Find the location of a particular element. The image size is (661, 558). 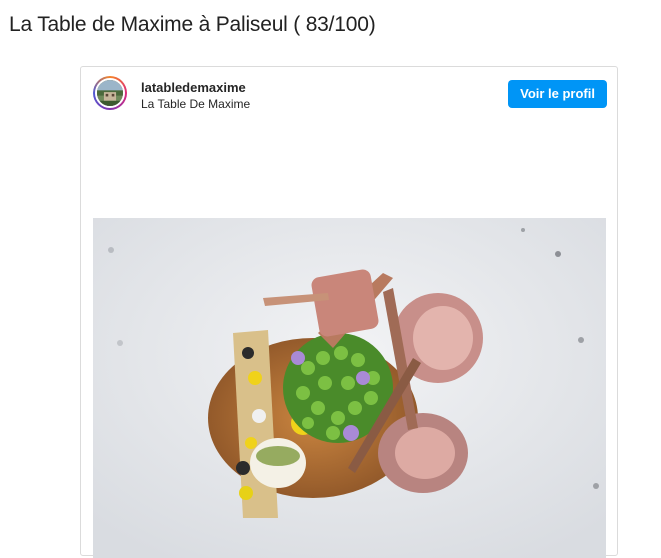

user-block: latabledemaxime La Table De Maxime is located at coordinates (195, 96).